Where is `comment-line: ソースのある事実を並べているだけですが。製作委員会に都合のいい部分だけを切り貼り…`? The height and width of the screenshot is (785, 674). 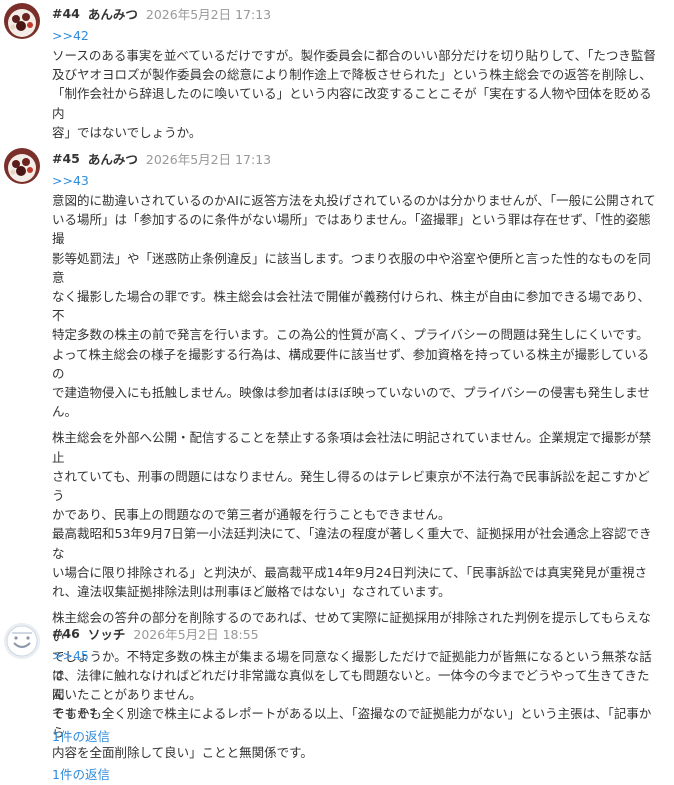 comment-line: ソースのある事実を並べているだけですが。製作委員会に都合のいい部分だけを切り貼り… is located at coordinates (354, 55).